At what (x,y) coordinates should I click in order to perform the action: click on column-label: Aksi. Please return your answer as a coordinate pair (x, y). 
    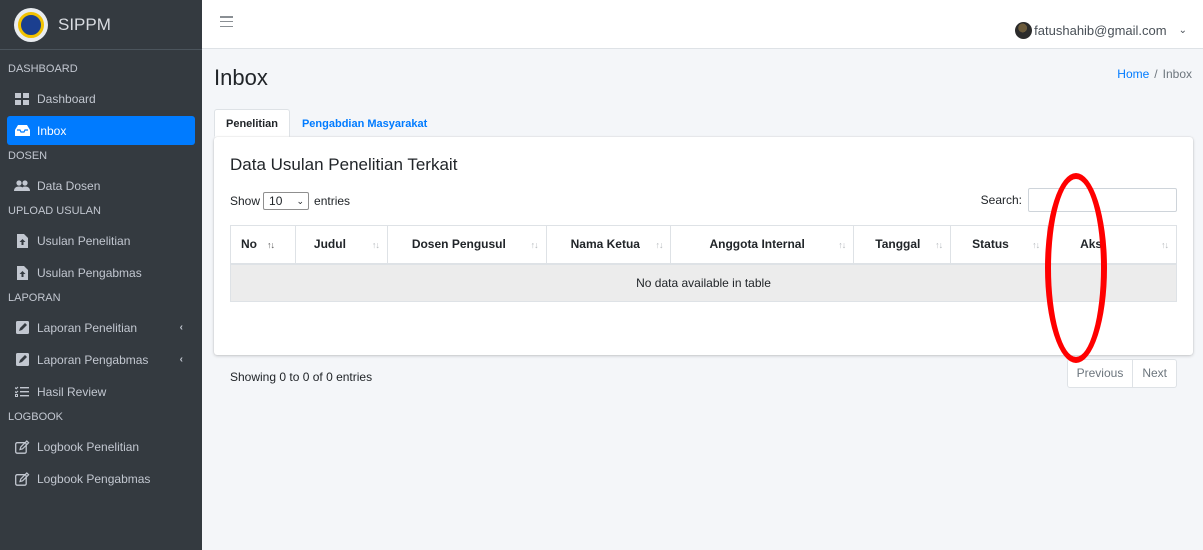
    Looking at the image, I should click on (1093, 244).